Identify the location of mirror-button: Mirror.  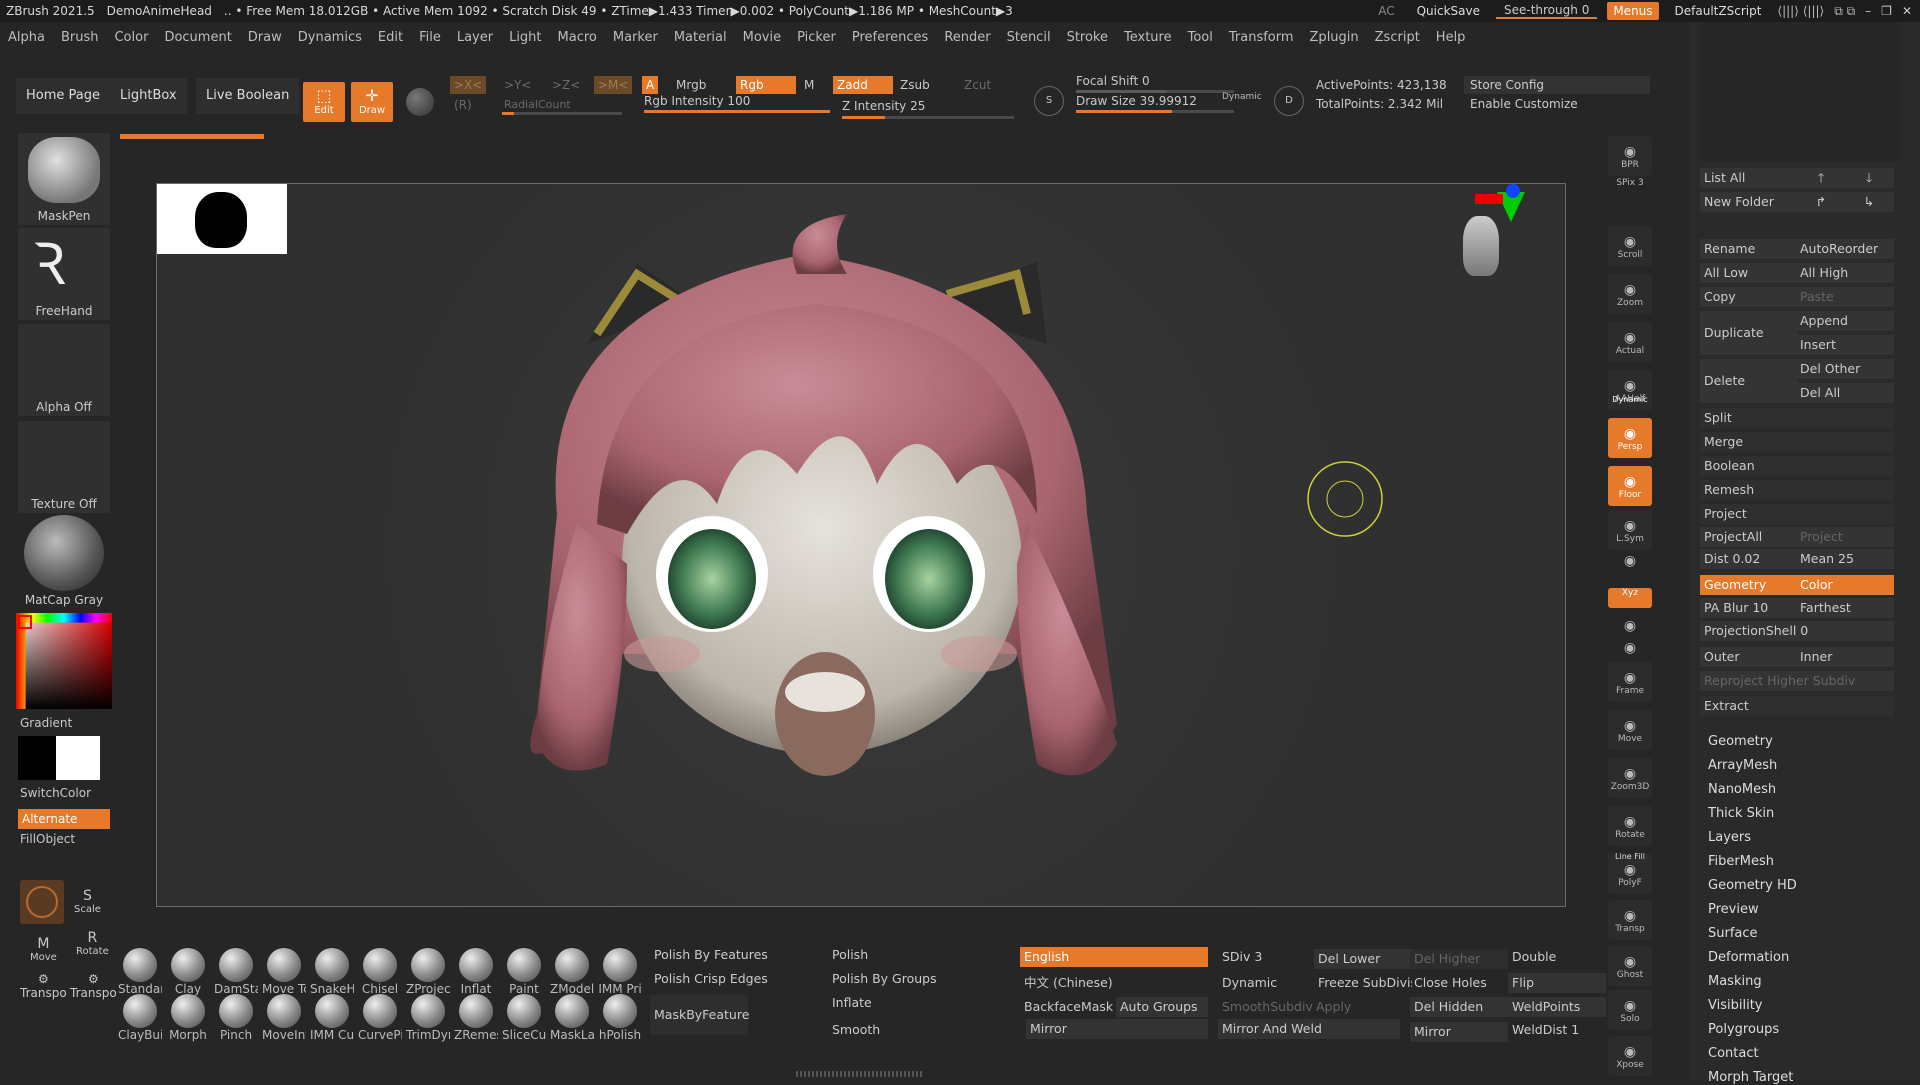
(1117, 1029).